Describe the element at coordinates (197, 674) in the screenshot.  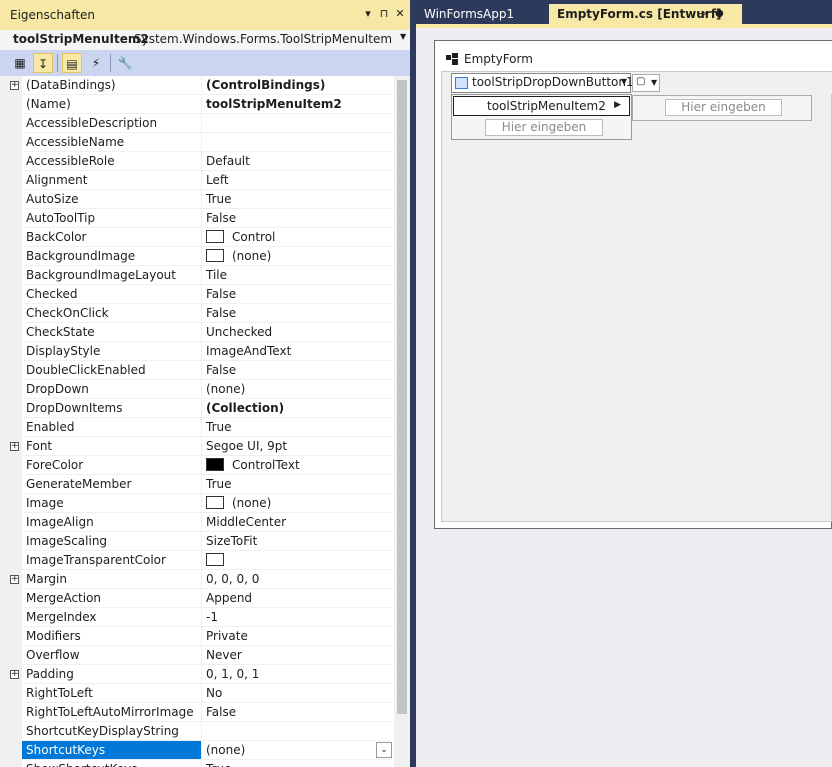
I see `property-row: + Padding 0, 1, 0, 1` at that location.